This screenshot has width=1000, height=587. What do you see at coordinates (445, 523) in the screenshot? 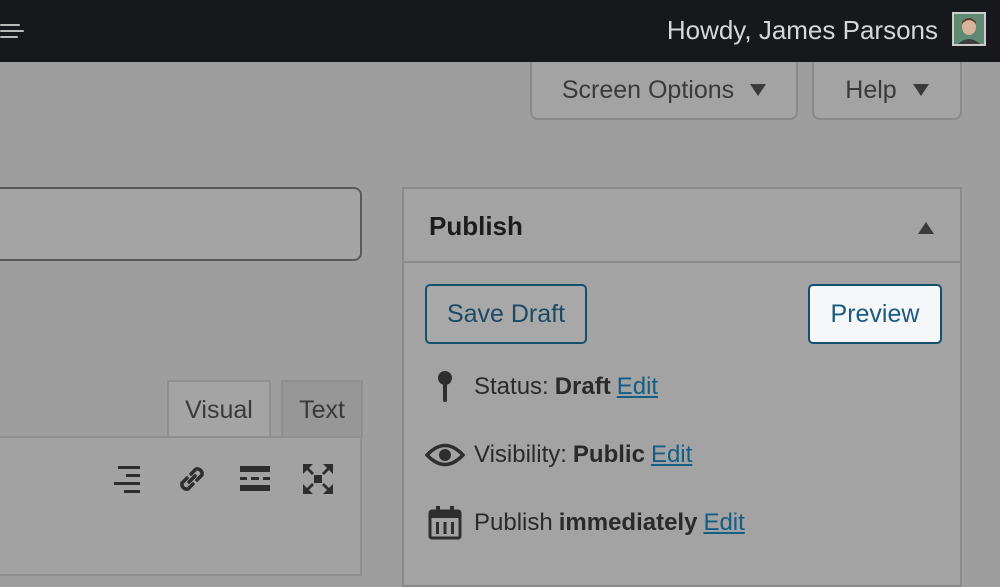
I see `calendar-icon` at bounding box center [445, 523].